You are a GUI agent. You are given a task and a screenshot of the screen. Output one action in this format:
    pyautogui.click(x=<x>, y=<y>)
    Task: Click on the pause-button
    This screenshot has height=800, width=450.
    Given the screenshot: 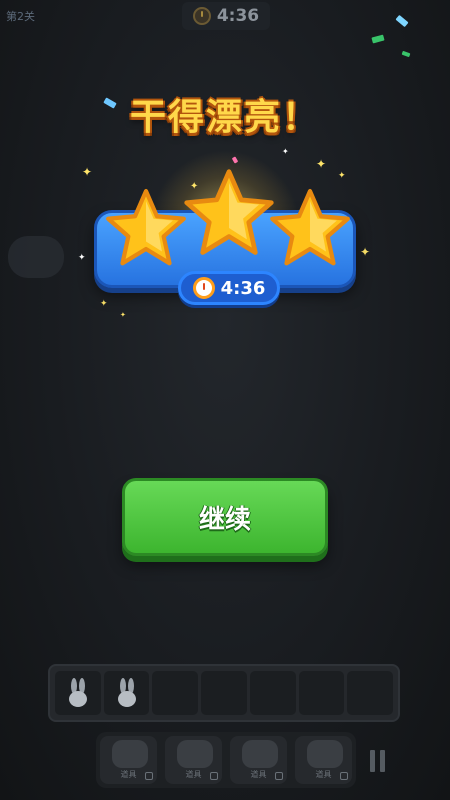 What is the action you would take?
    pyautogui.click(x=379, y=761)
    